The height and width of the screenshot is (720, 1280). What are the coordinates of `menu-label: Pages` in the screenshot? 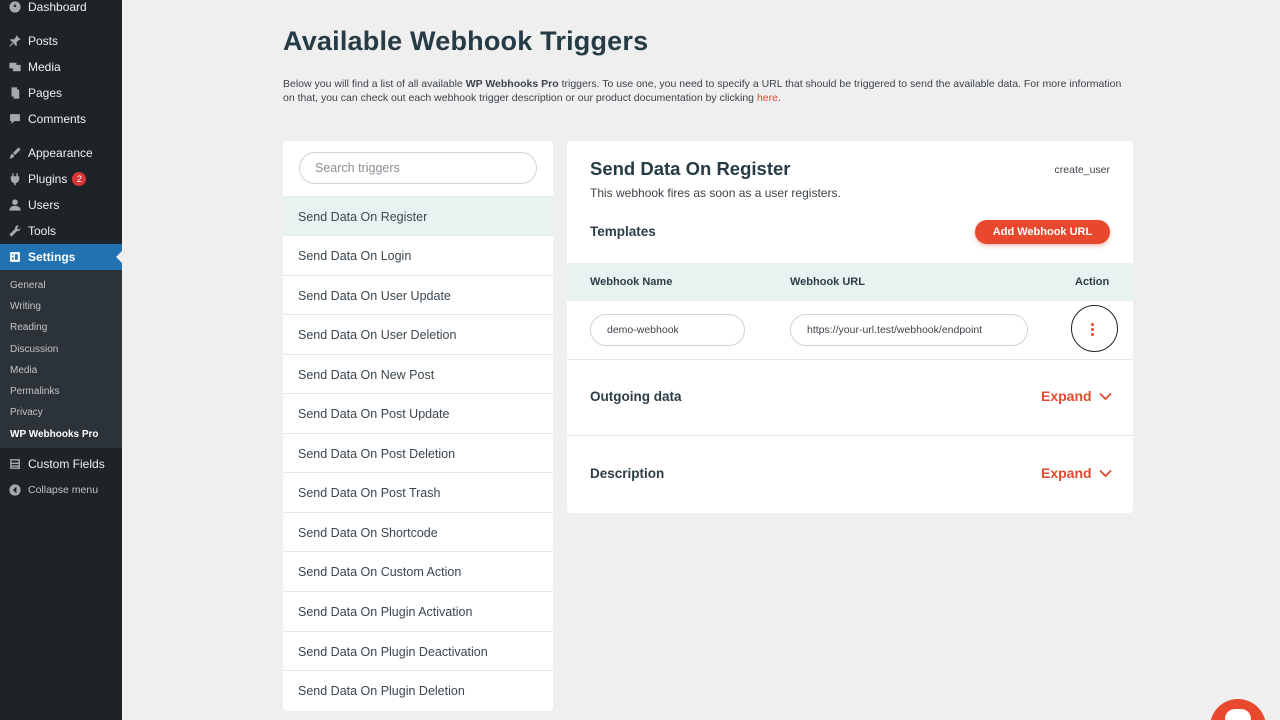 It's located at (45, 93).